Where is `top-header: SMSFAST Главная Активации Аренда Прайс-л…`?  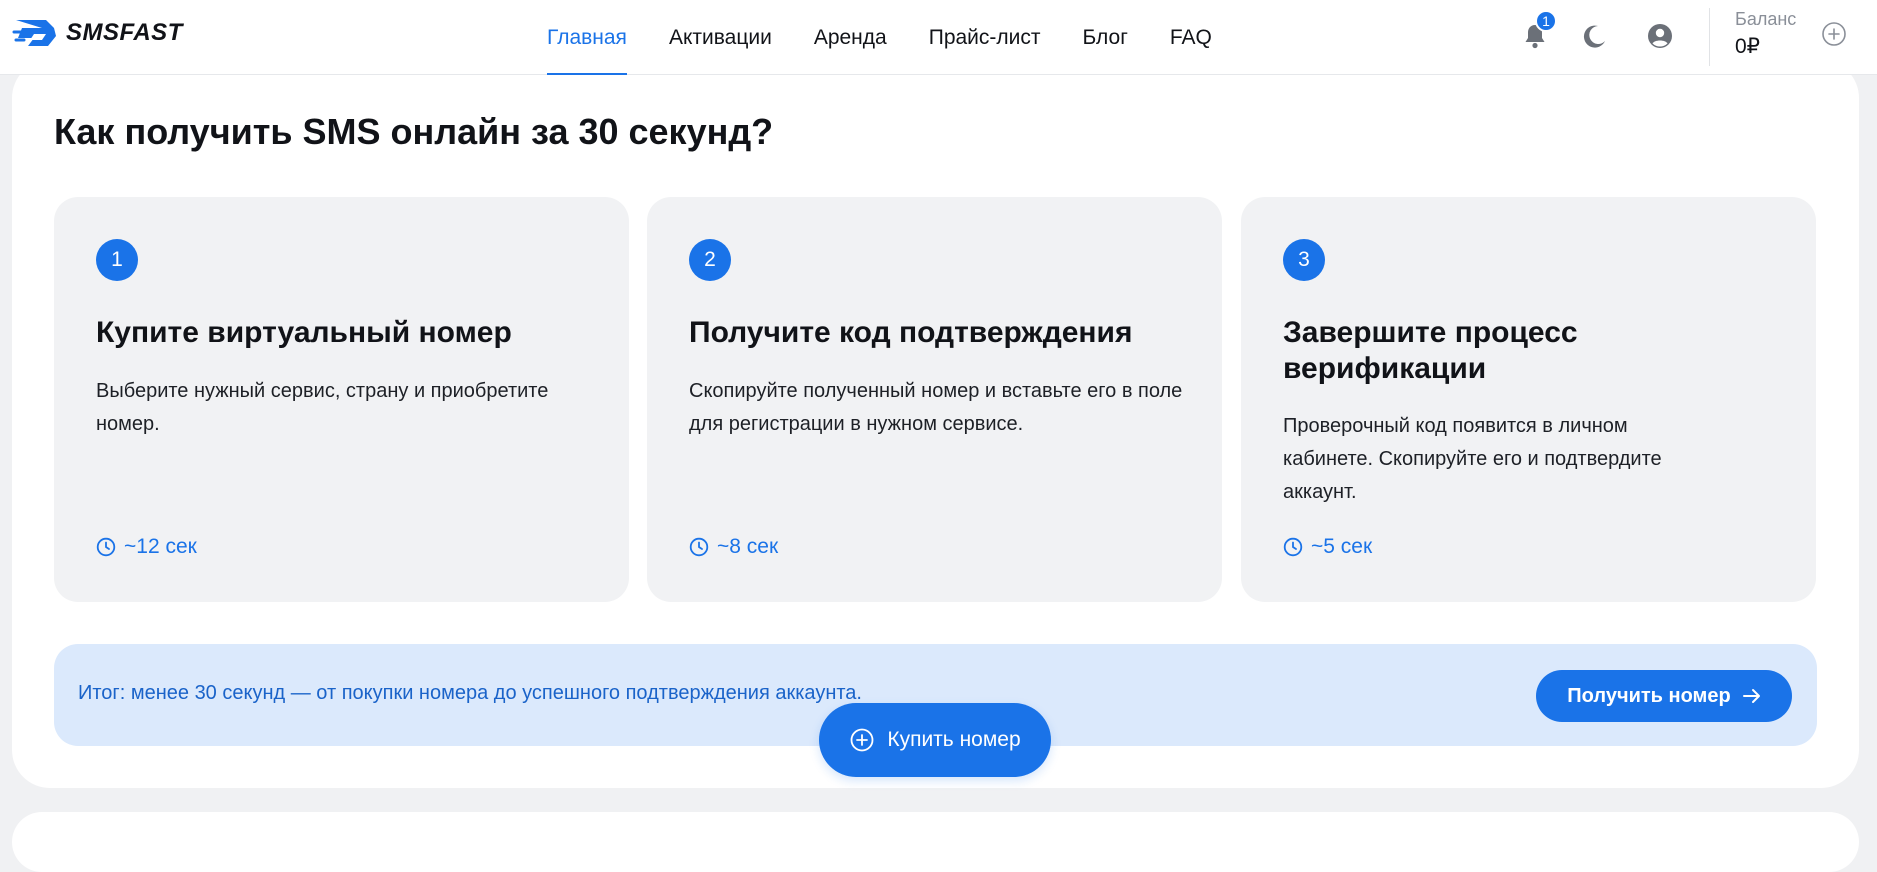
top-header: SMSFAST Главная Активации Аренда Прайс-л… is located at coordinates (938, 37).